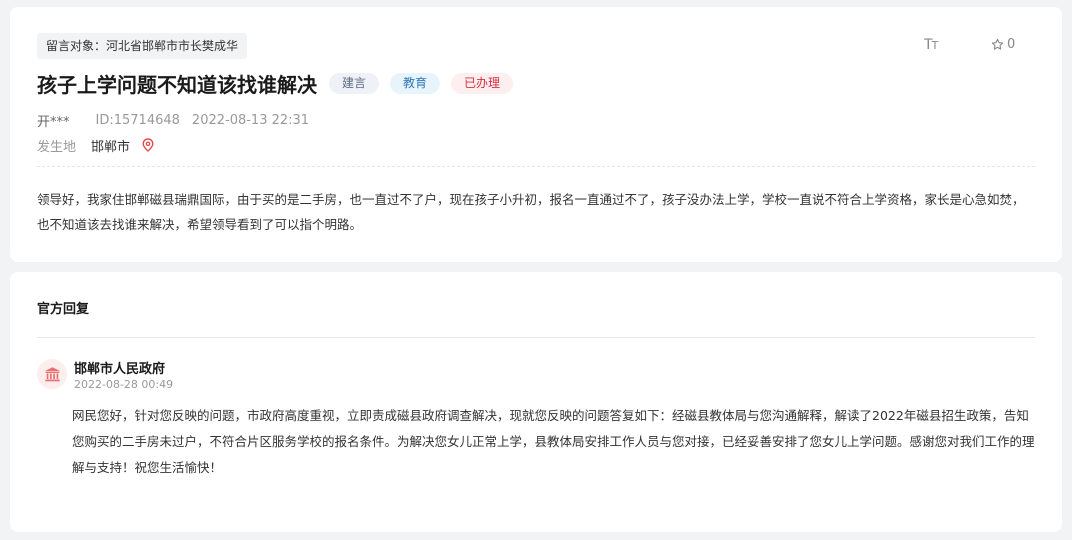 The width and height of the screenshot is (1072, 540). Describe the element at coordinates (120, 369) in the screenshot. I see `reply-org-name: 邯郸市人民政府` at that location.